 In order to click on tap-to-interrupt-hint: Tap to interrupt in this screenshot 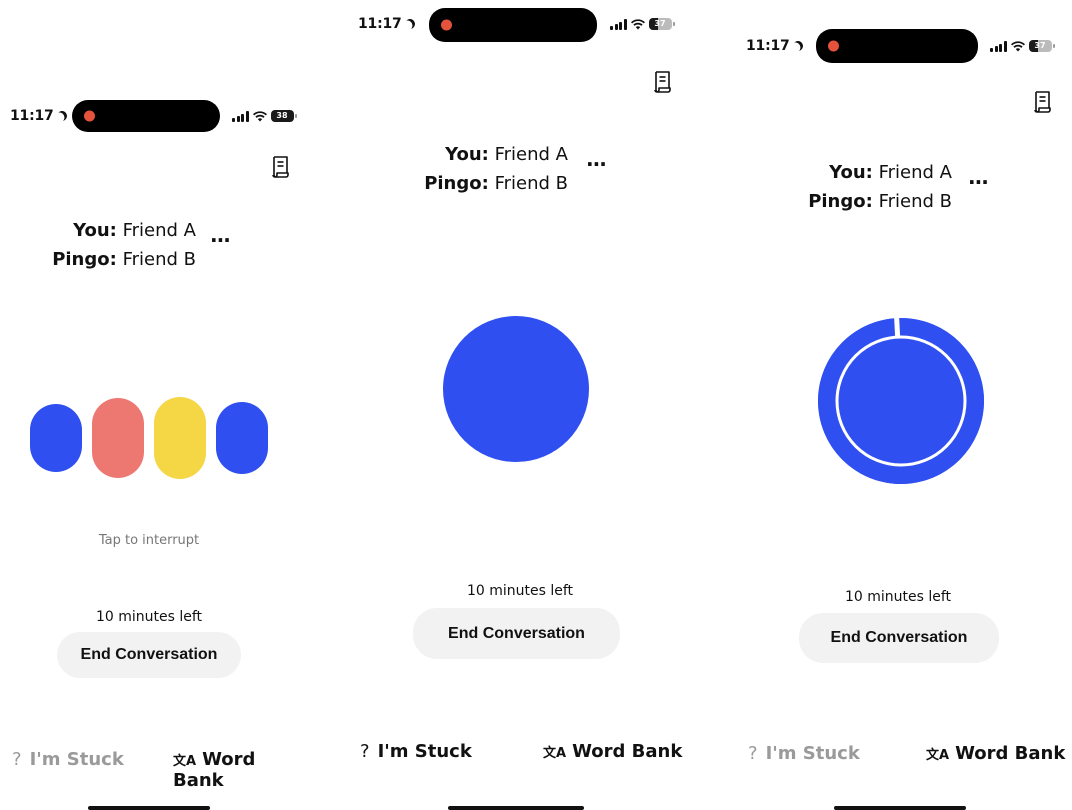, I will do `click(149, 540)`.